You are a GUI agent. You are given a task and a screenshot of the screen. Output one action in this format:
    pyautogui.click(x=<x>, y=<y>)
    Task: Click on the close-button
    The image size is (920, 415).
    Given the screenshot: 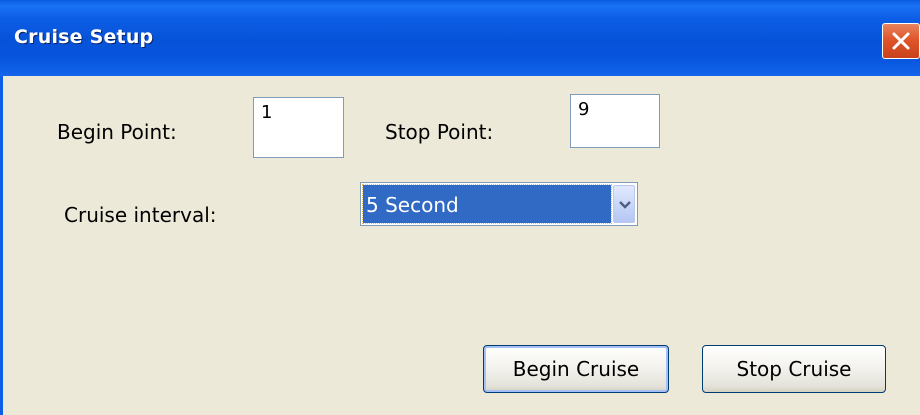 What is the action you would take?
    pyautogui.click(x=901, y=41)
    